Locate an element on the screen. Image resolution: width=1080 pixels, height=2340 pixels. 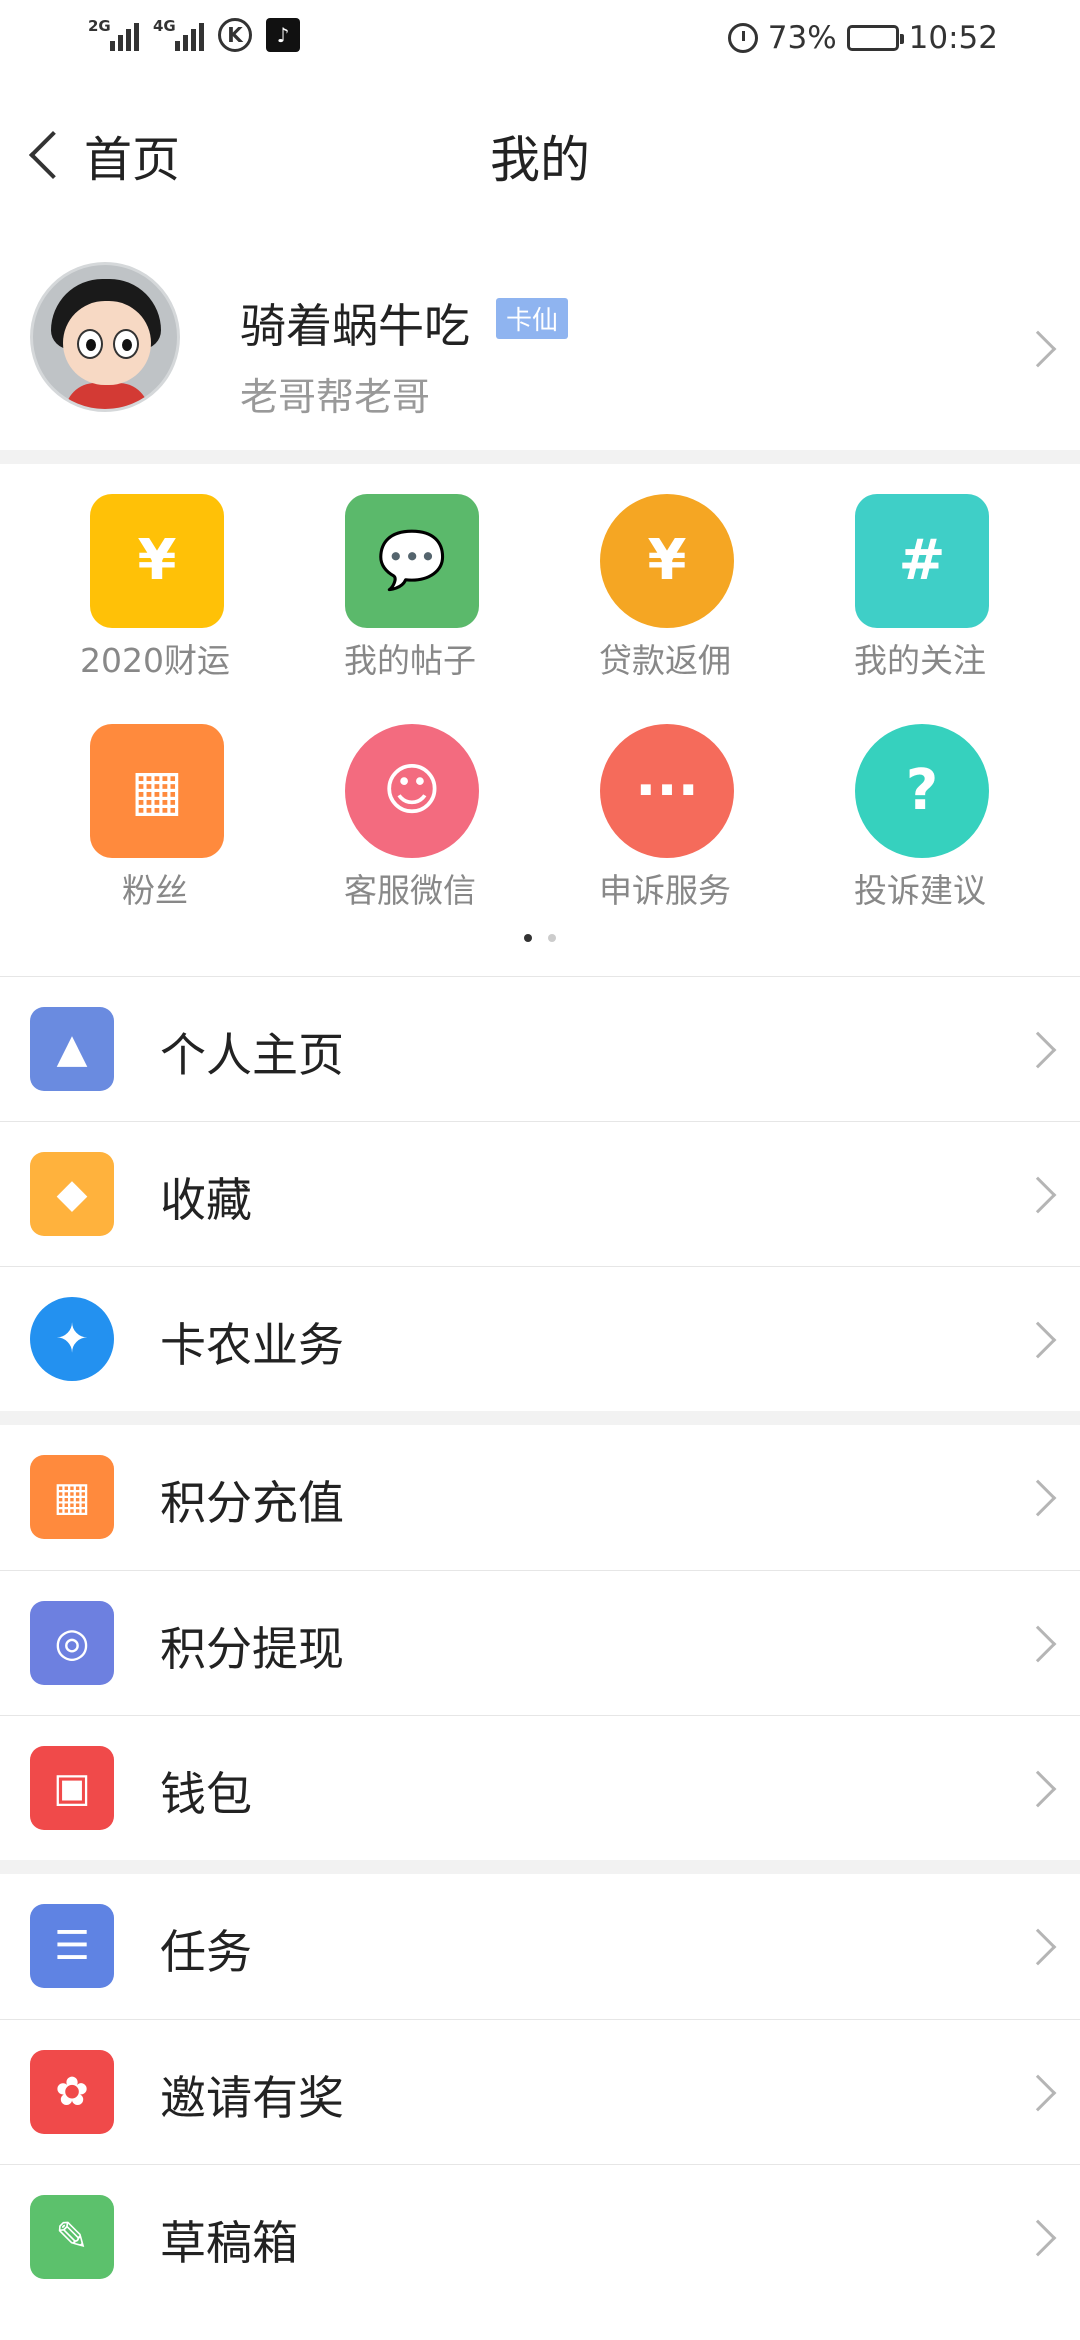
headset-agent-icon: ☺ is located at coordinates (412, 791).